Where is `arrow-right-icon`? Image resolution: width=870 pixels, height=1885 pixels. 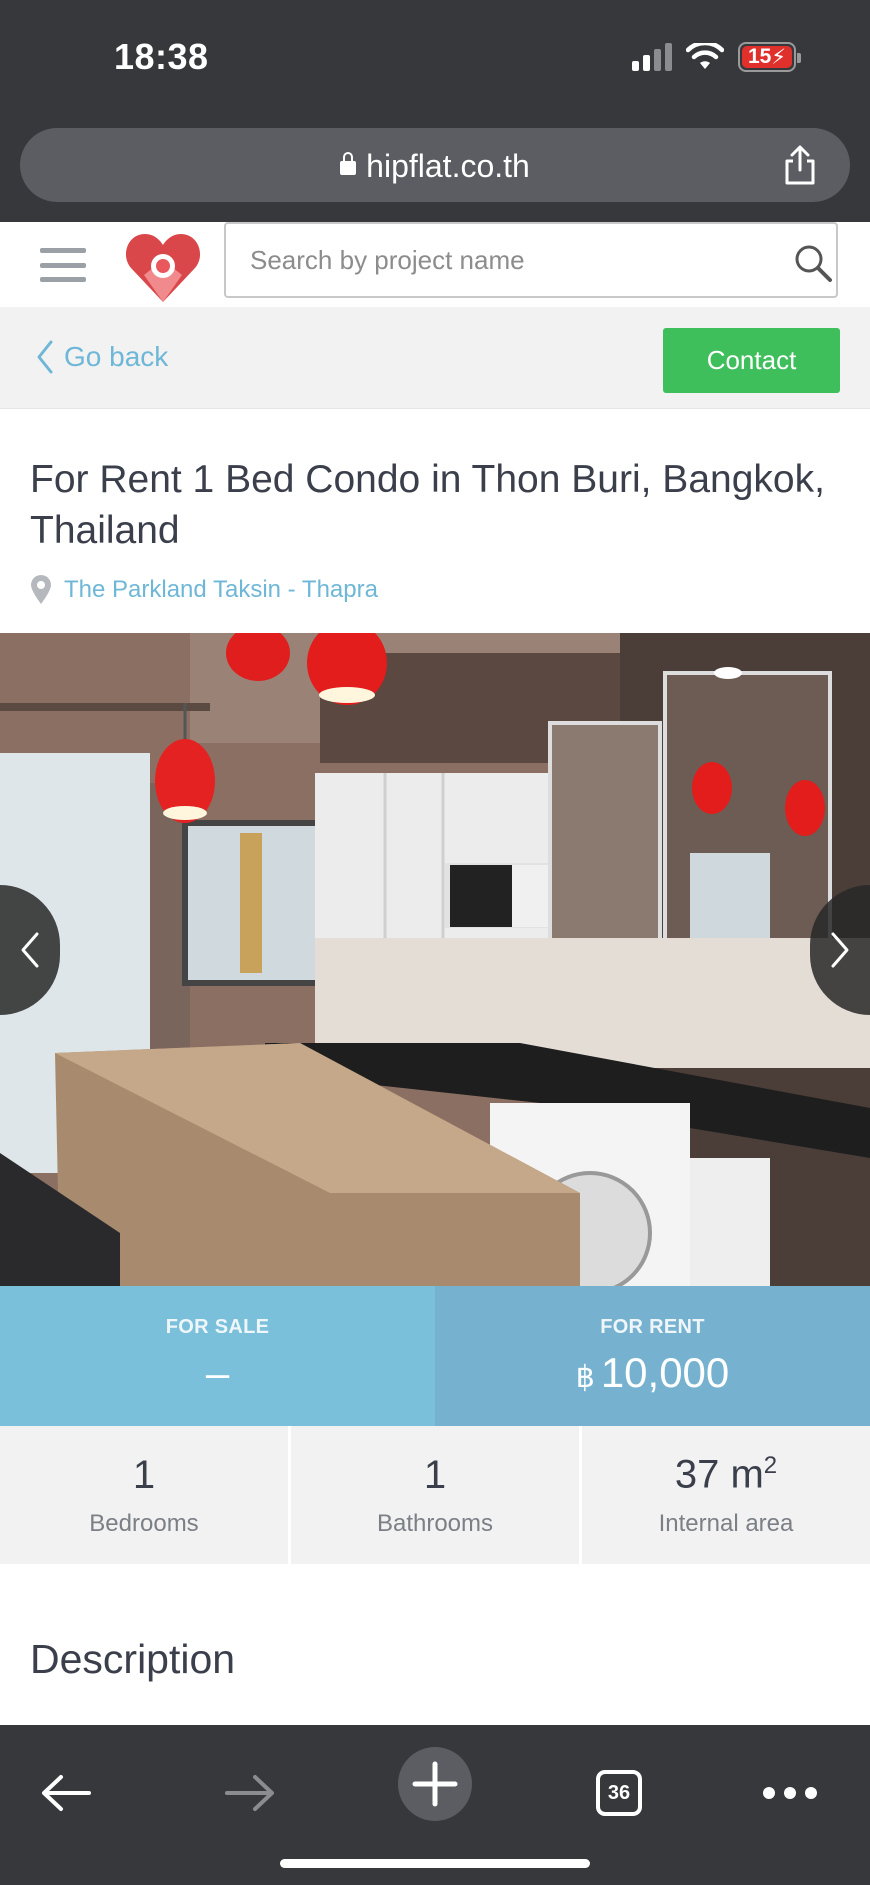 arrow-right-icon is located at coordinates (249, 1793).